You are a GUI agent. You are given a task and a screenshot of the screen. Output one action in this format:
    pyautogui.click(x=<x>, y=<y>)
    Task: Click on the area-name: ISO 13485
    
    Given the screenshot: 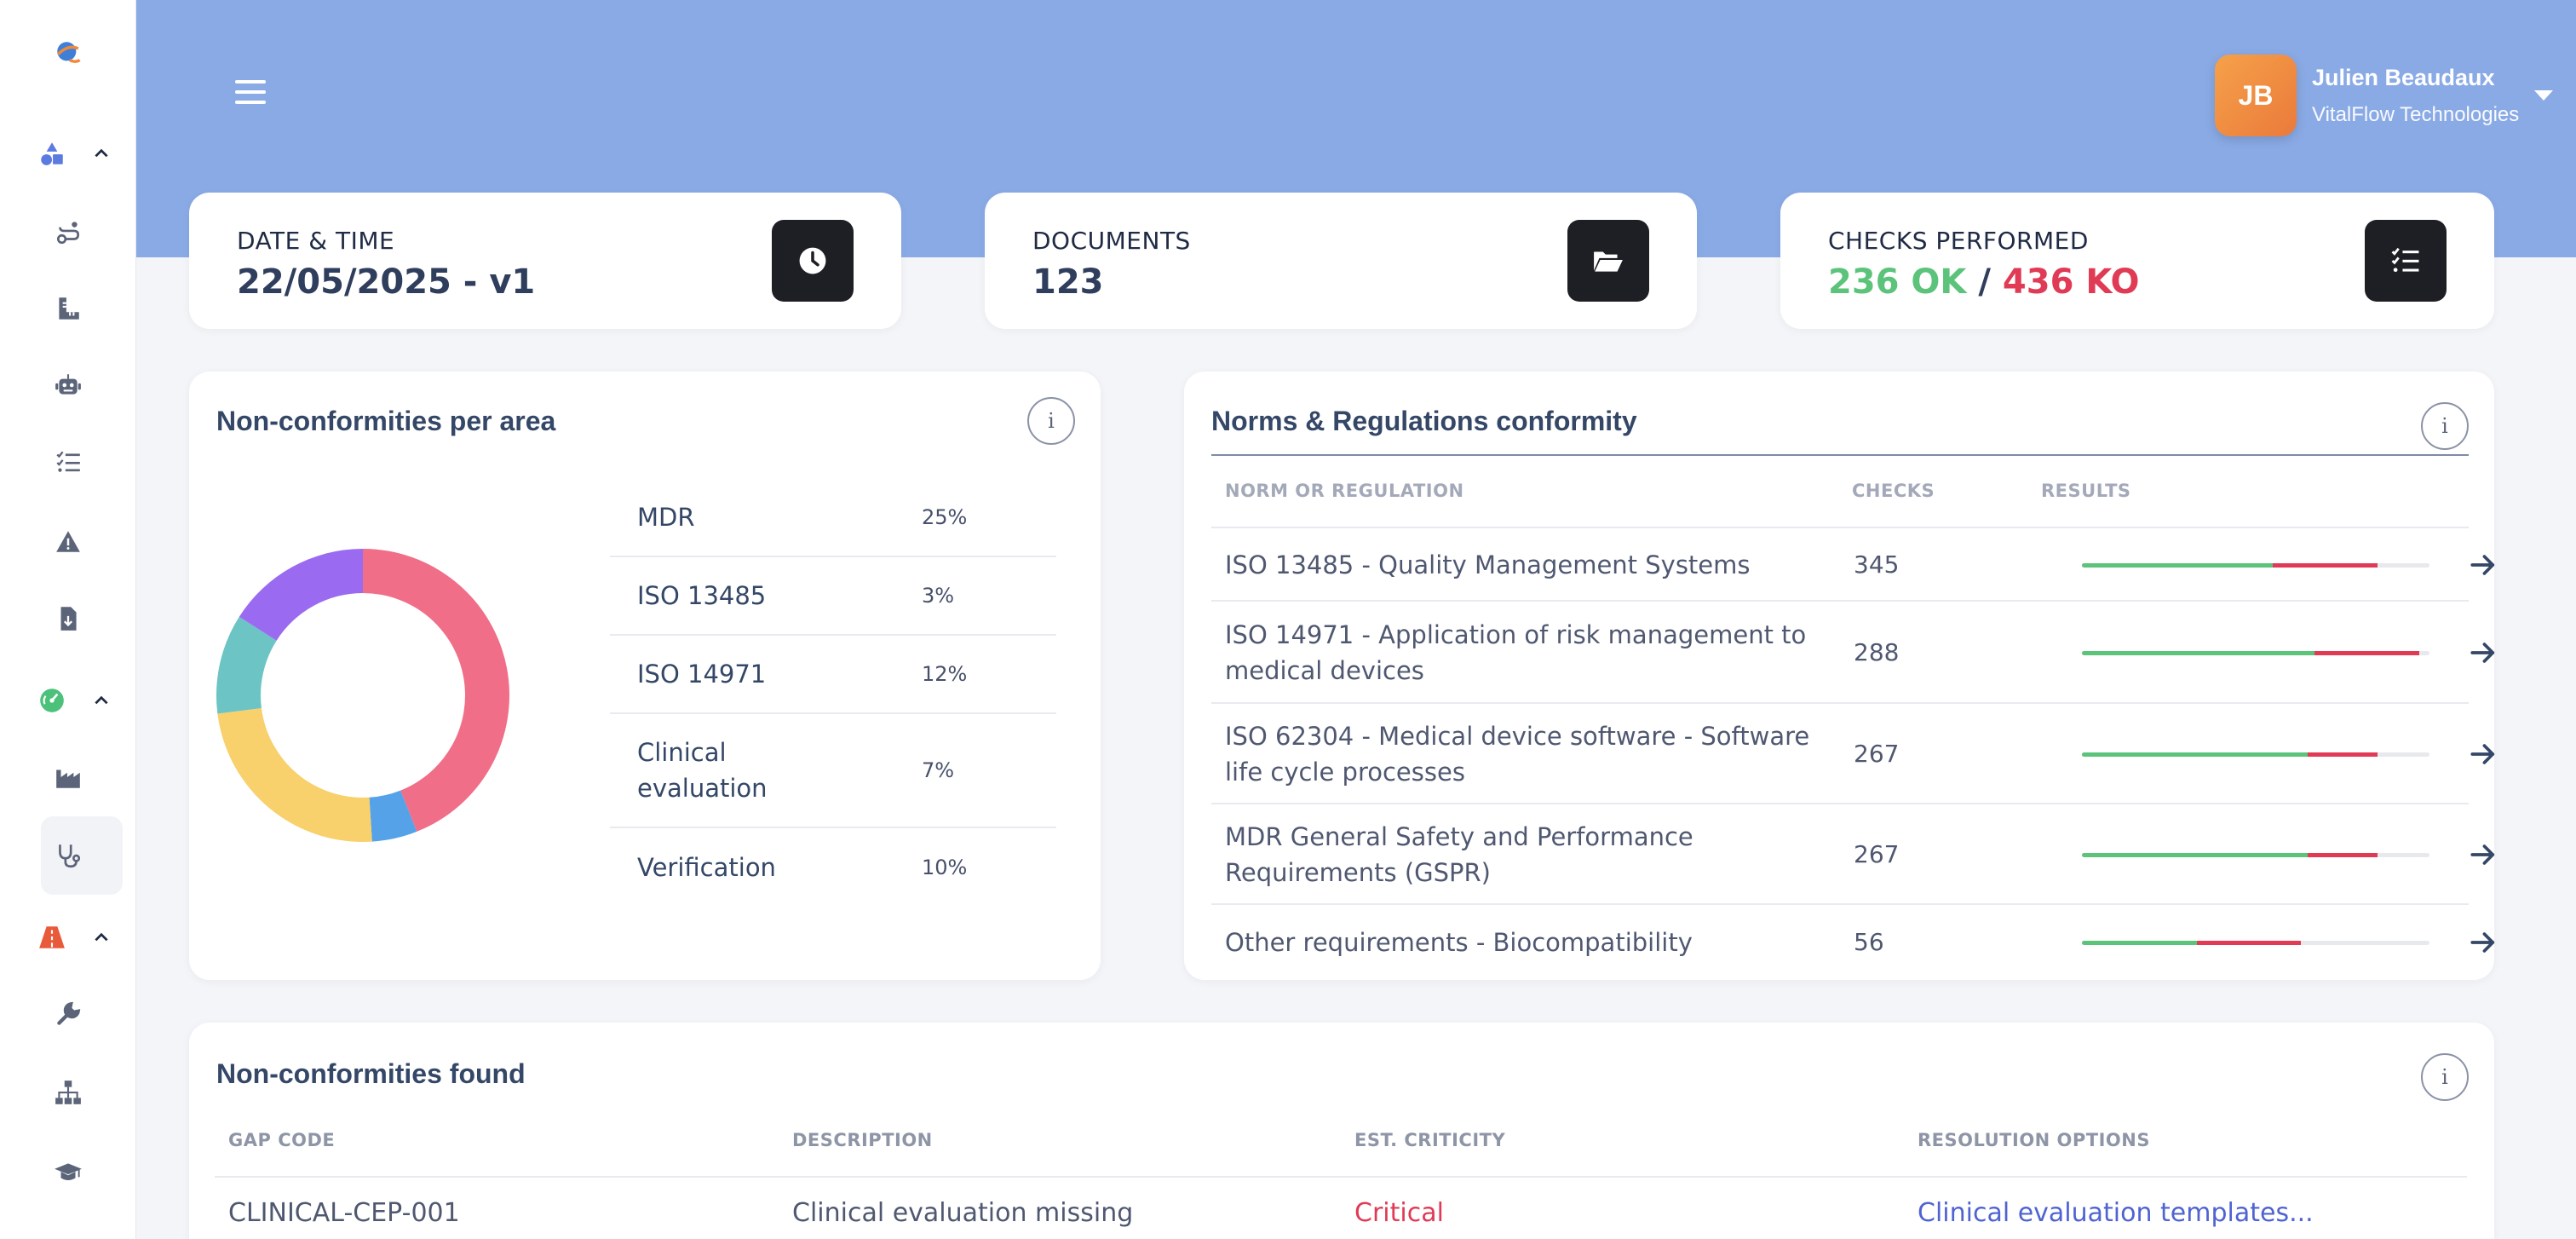 What is the action you would take?
    pyautogui.click(x=702, y=595)
    